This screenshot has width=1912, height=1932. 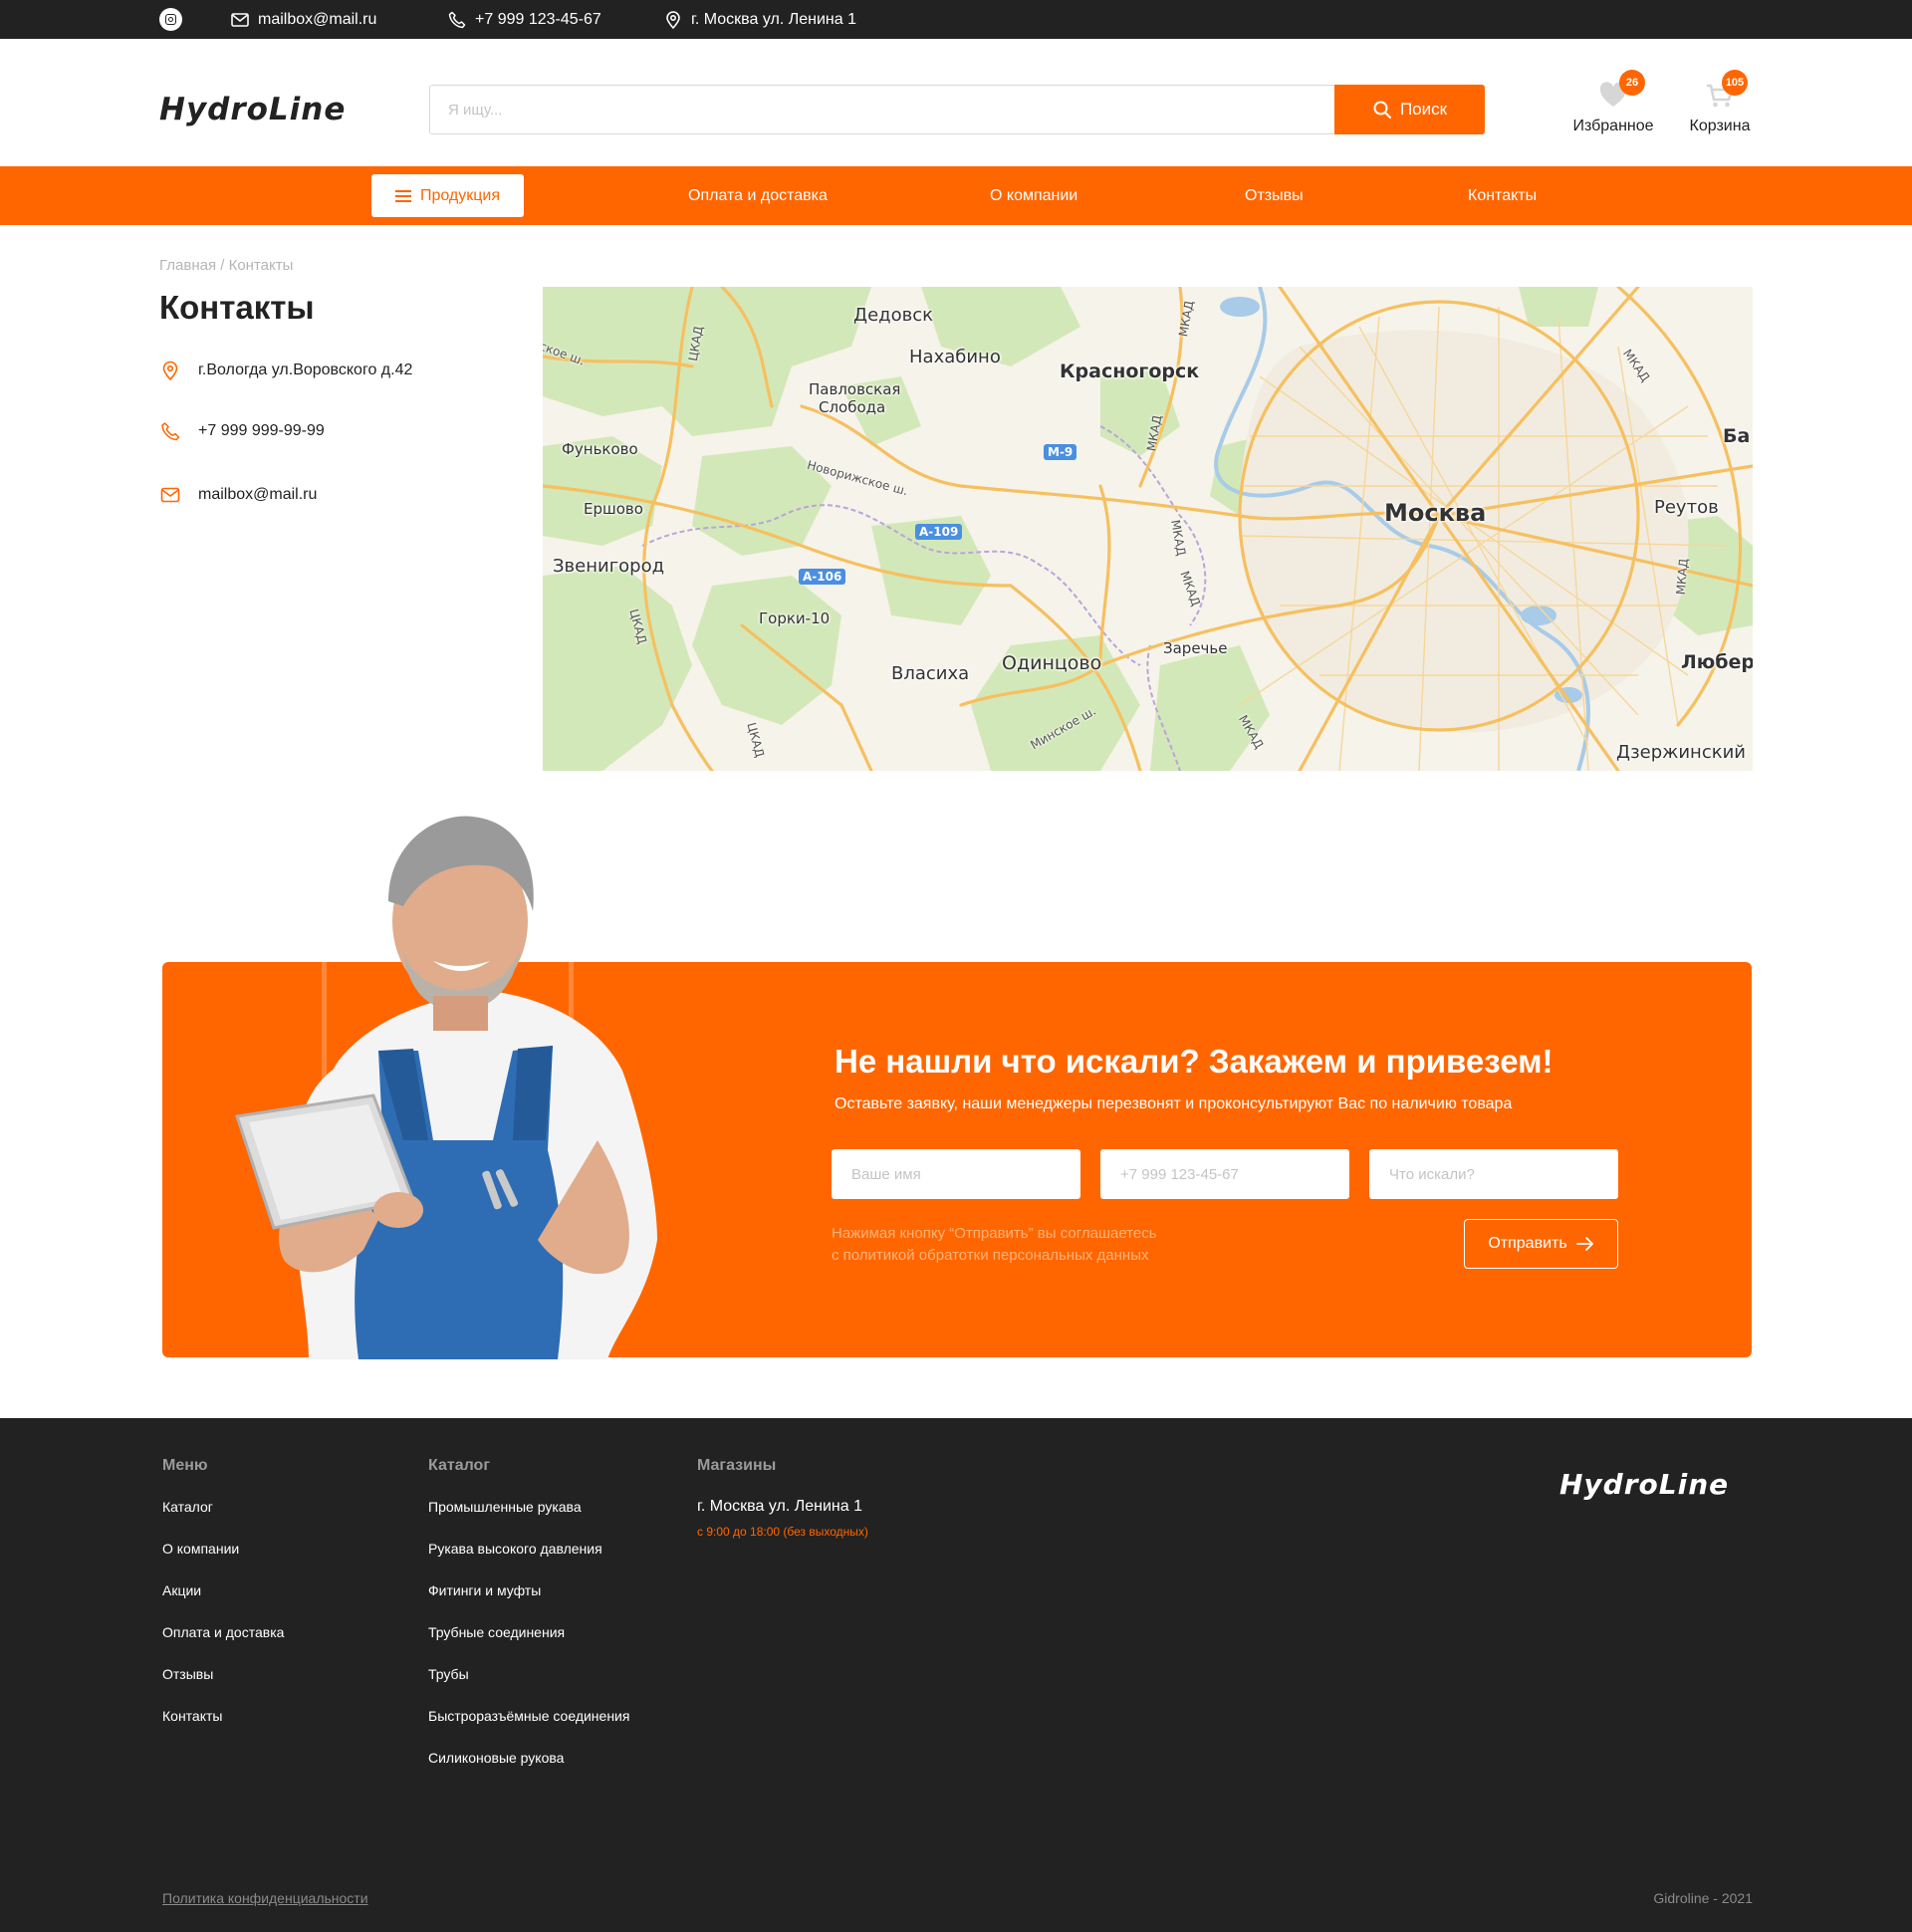 I want to click on footer-menu-link: О компании, so click(x=200, y=1549).